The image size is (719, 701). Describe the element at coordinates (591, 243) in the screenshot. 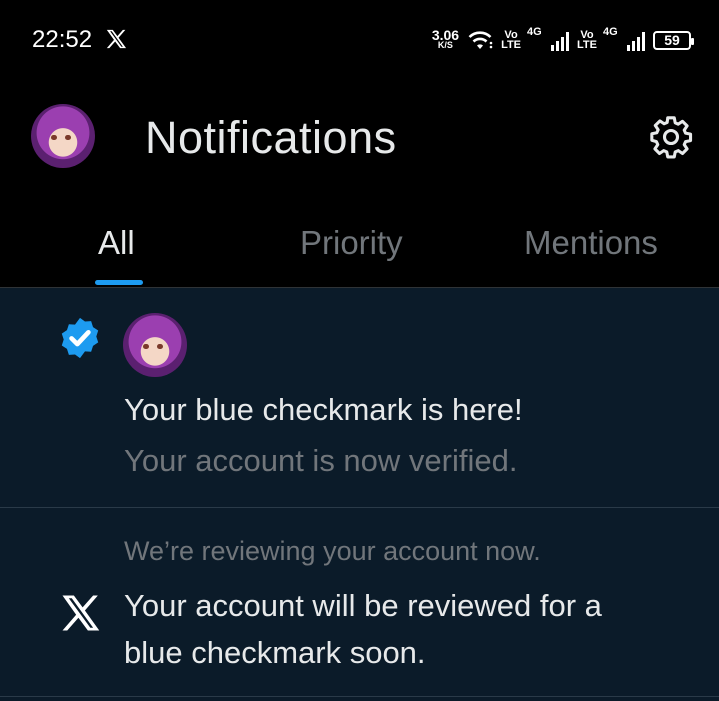

I see `tab-mentions: Mentions` at that location.